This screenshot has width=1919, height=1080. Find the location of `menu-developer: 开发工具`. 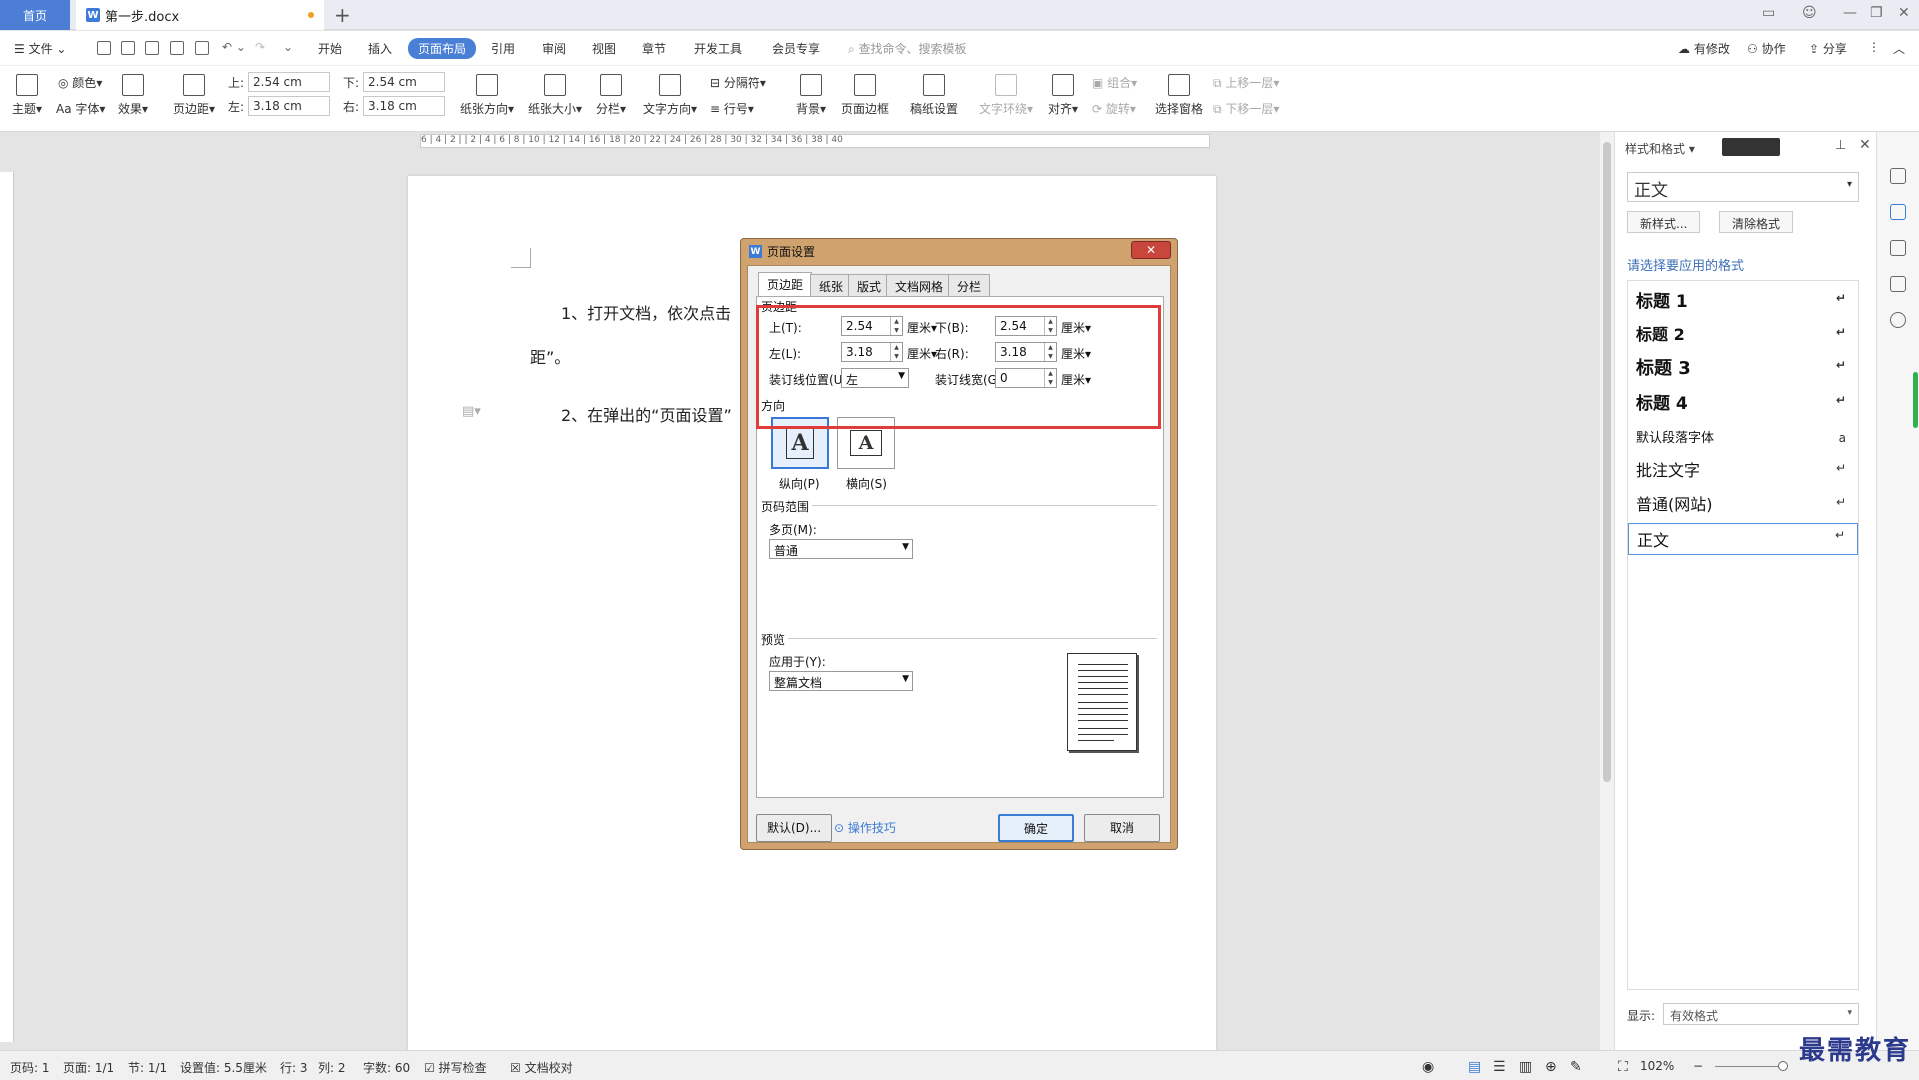

menu-developer: 开发工具 is located at coordinates (718, 48).